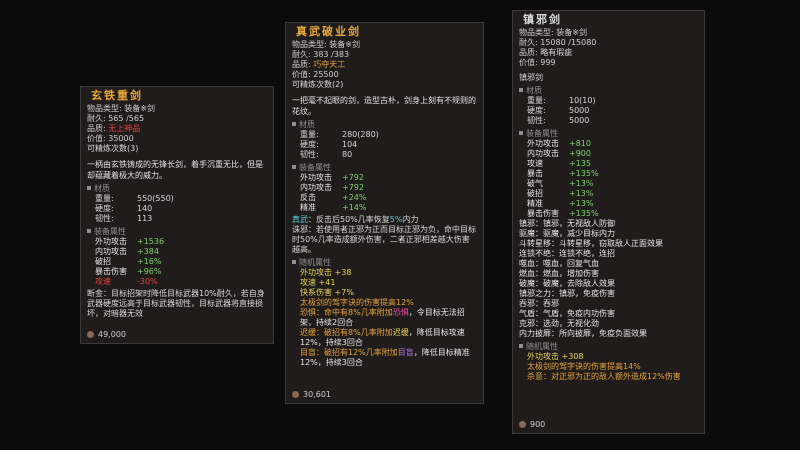 The image size is (800, 450). I want to click on price-value: 999, so click(548, 62).